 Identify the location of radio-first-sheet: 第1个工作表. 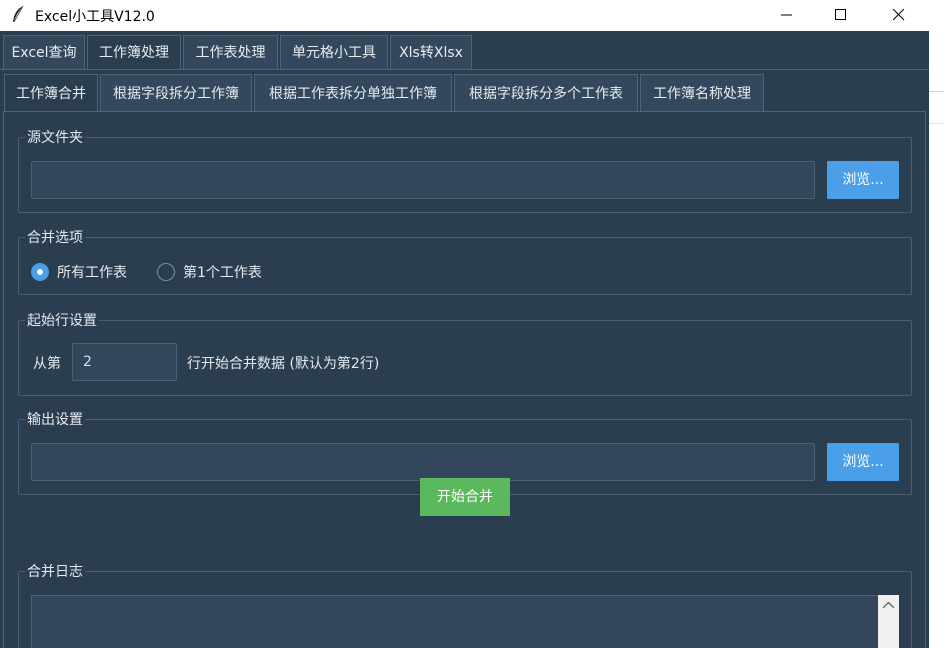
(209, 272).